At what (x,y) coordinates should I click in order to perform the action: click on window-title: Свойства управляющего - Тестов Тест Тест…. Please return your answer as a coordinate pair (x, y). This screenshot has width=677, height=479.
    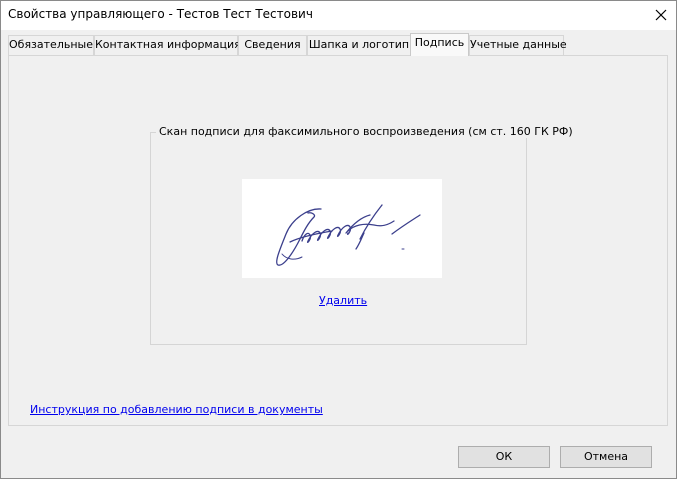
    Looking at the image, I should click on (160, 14).